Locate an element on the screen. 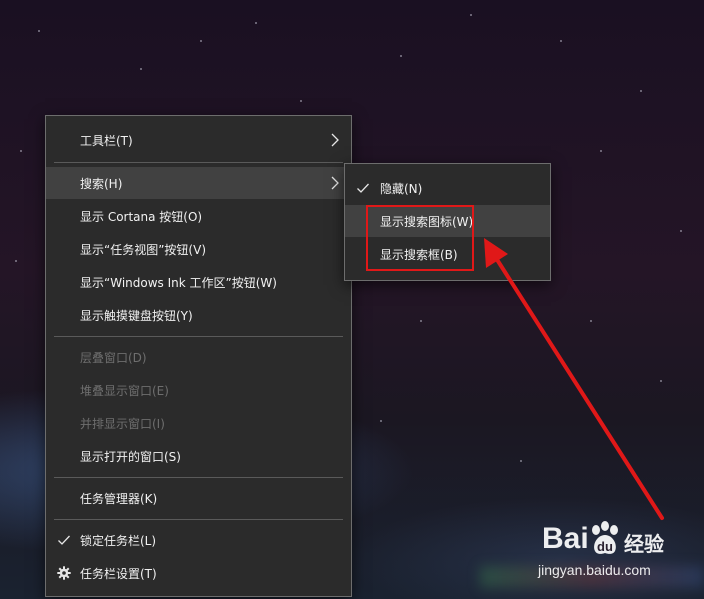 The height and width of the screenshot is (599, 704). menu-item-cascade-windows: 层叠窗口(D) is located at coordinates (198, 357).